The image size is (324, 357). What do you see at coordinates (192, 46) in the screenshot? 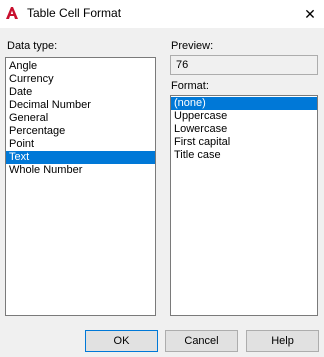
I see `preview-label: Preview:` at bounding box center [192, 46].